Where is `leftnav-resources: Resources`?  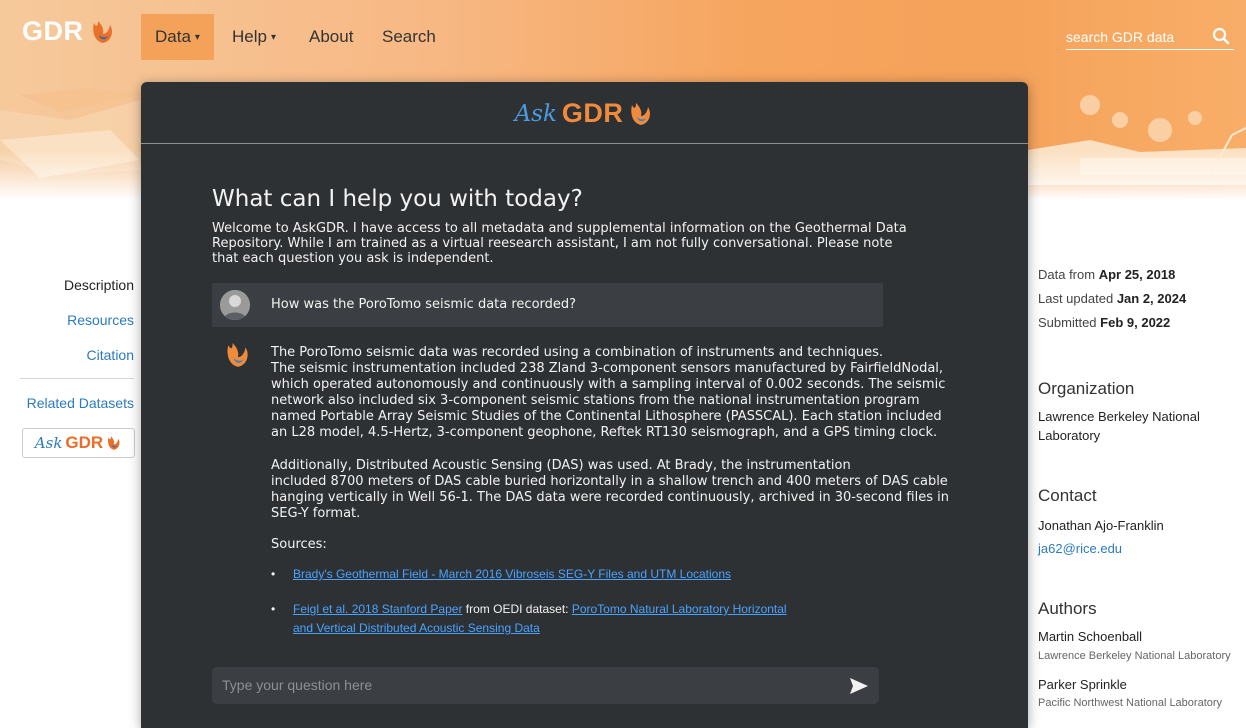 leftnav-resources: Resources is located at coordinates (100, 320).